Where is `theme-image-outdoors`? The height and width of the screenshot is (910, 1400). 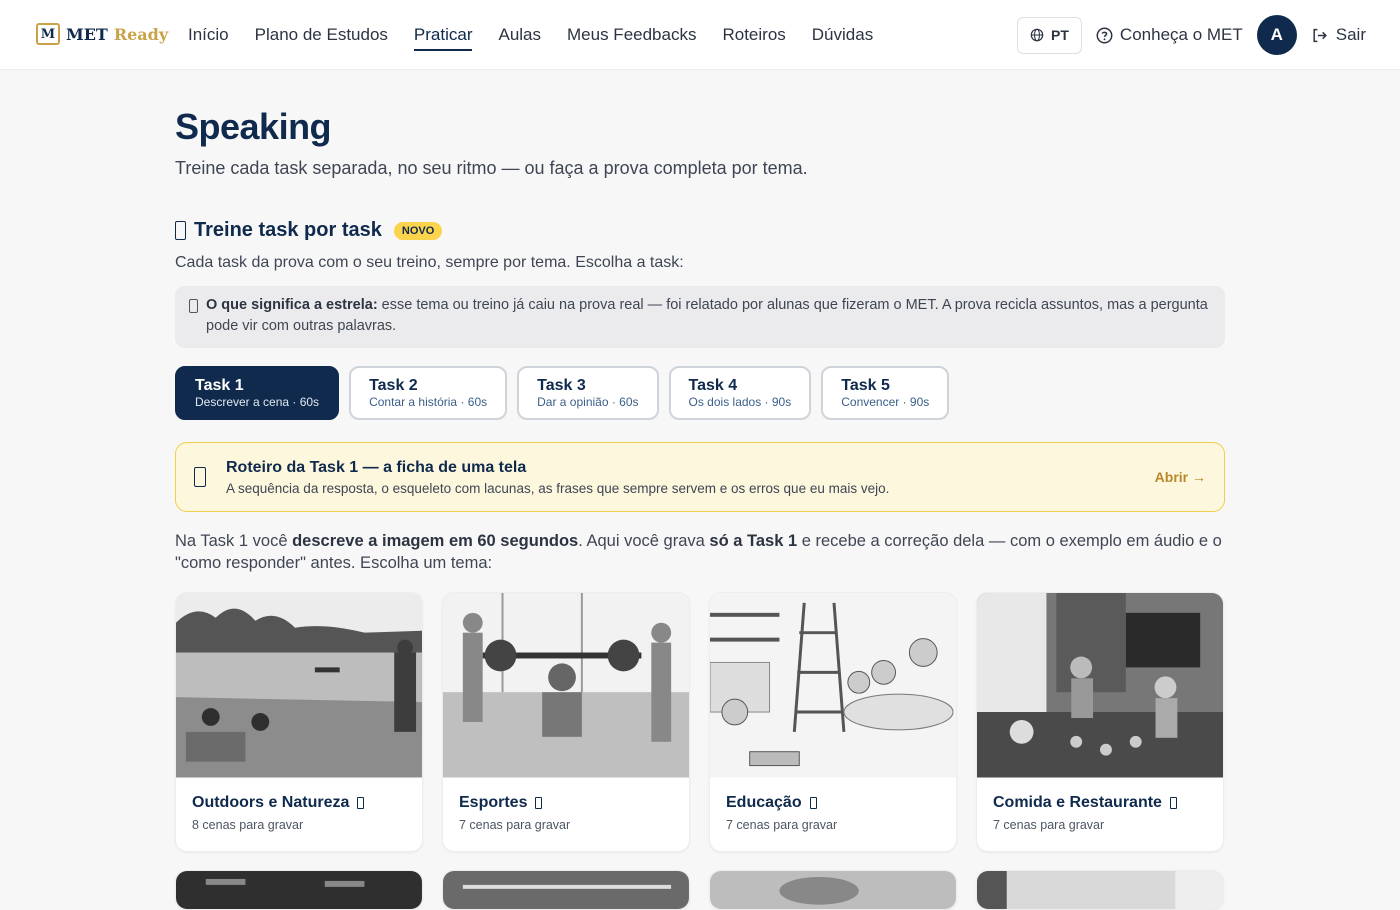
theme-image-outdoors is located at coordinates (299, 686).